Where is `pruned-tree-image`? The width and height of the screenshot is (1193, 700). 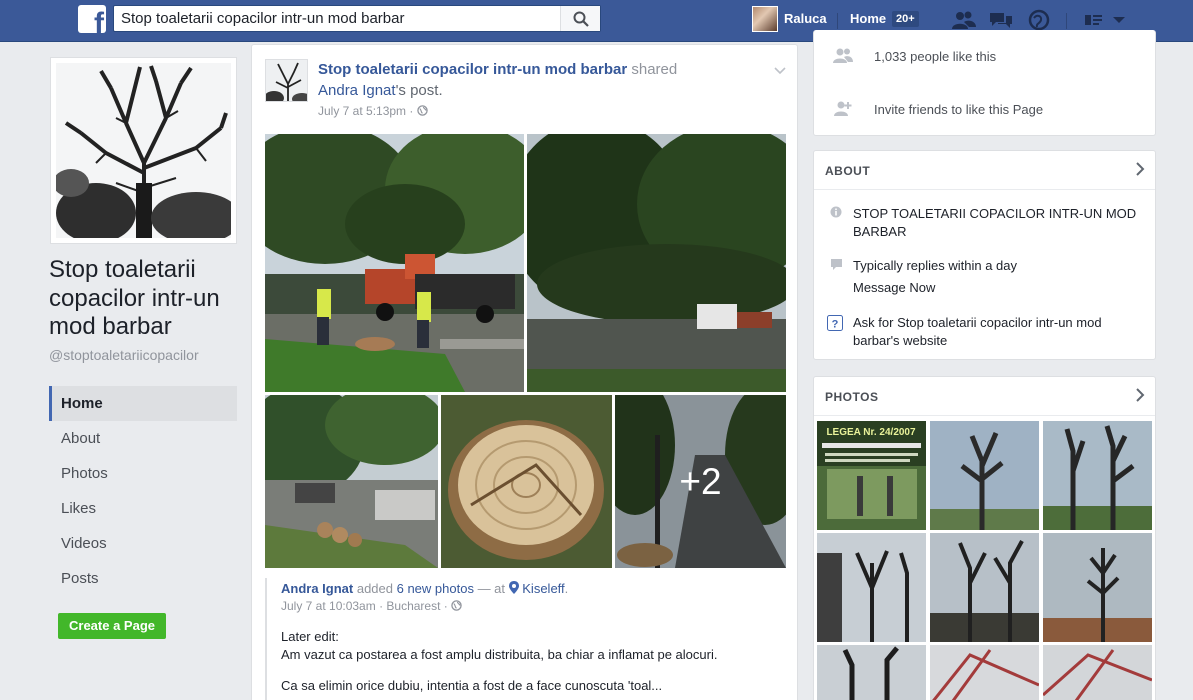 pruned-tree-image is located at coordinates (984, 475).